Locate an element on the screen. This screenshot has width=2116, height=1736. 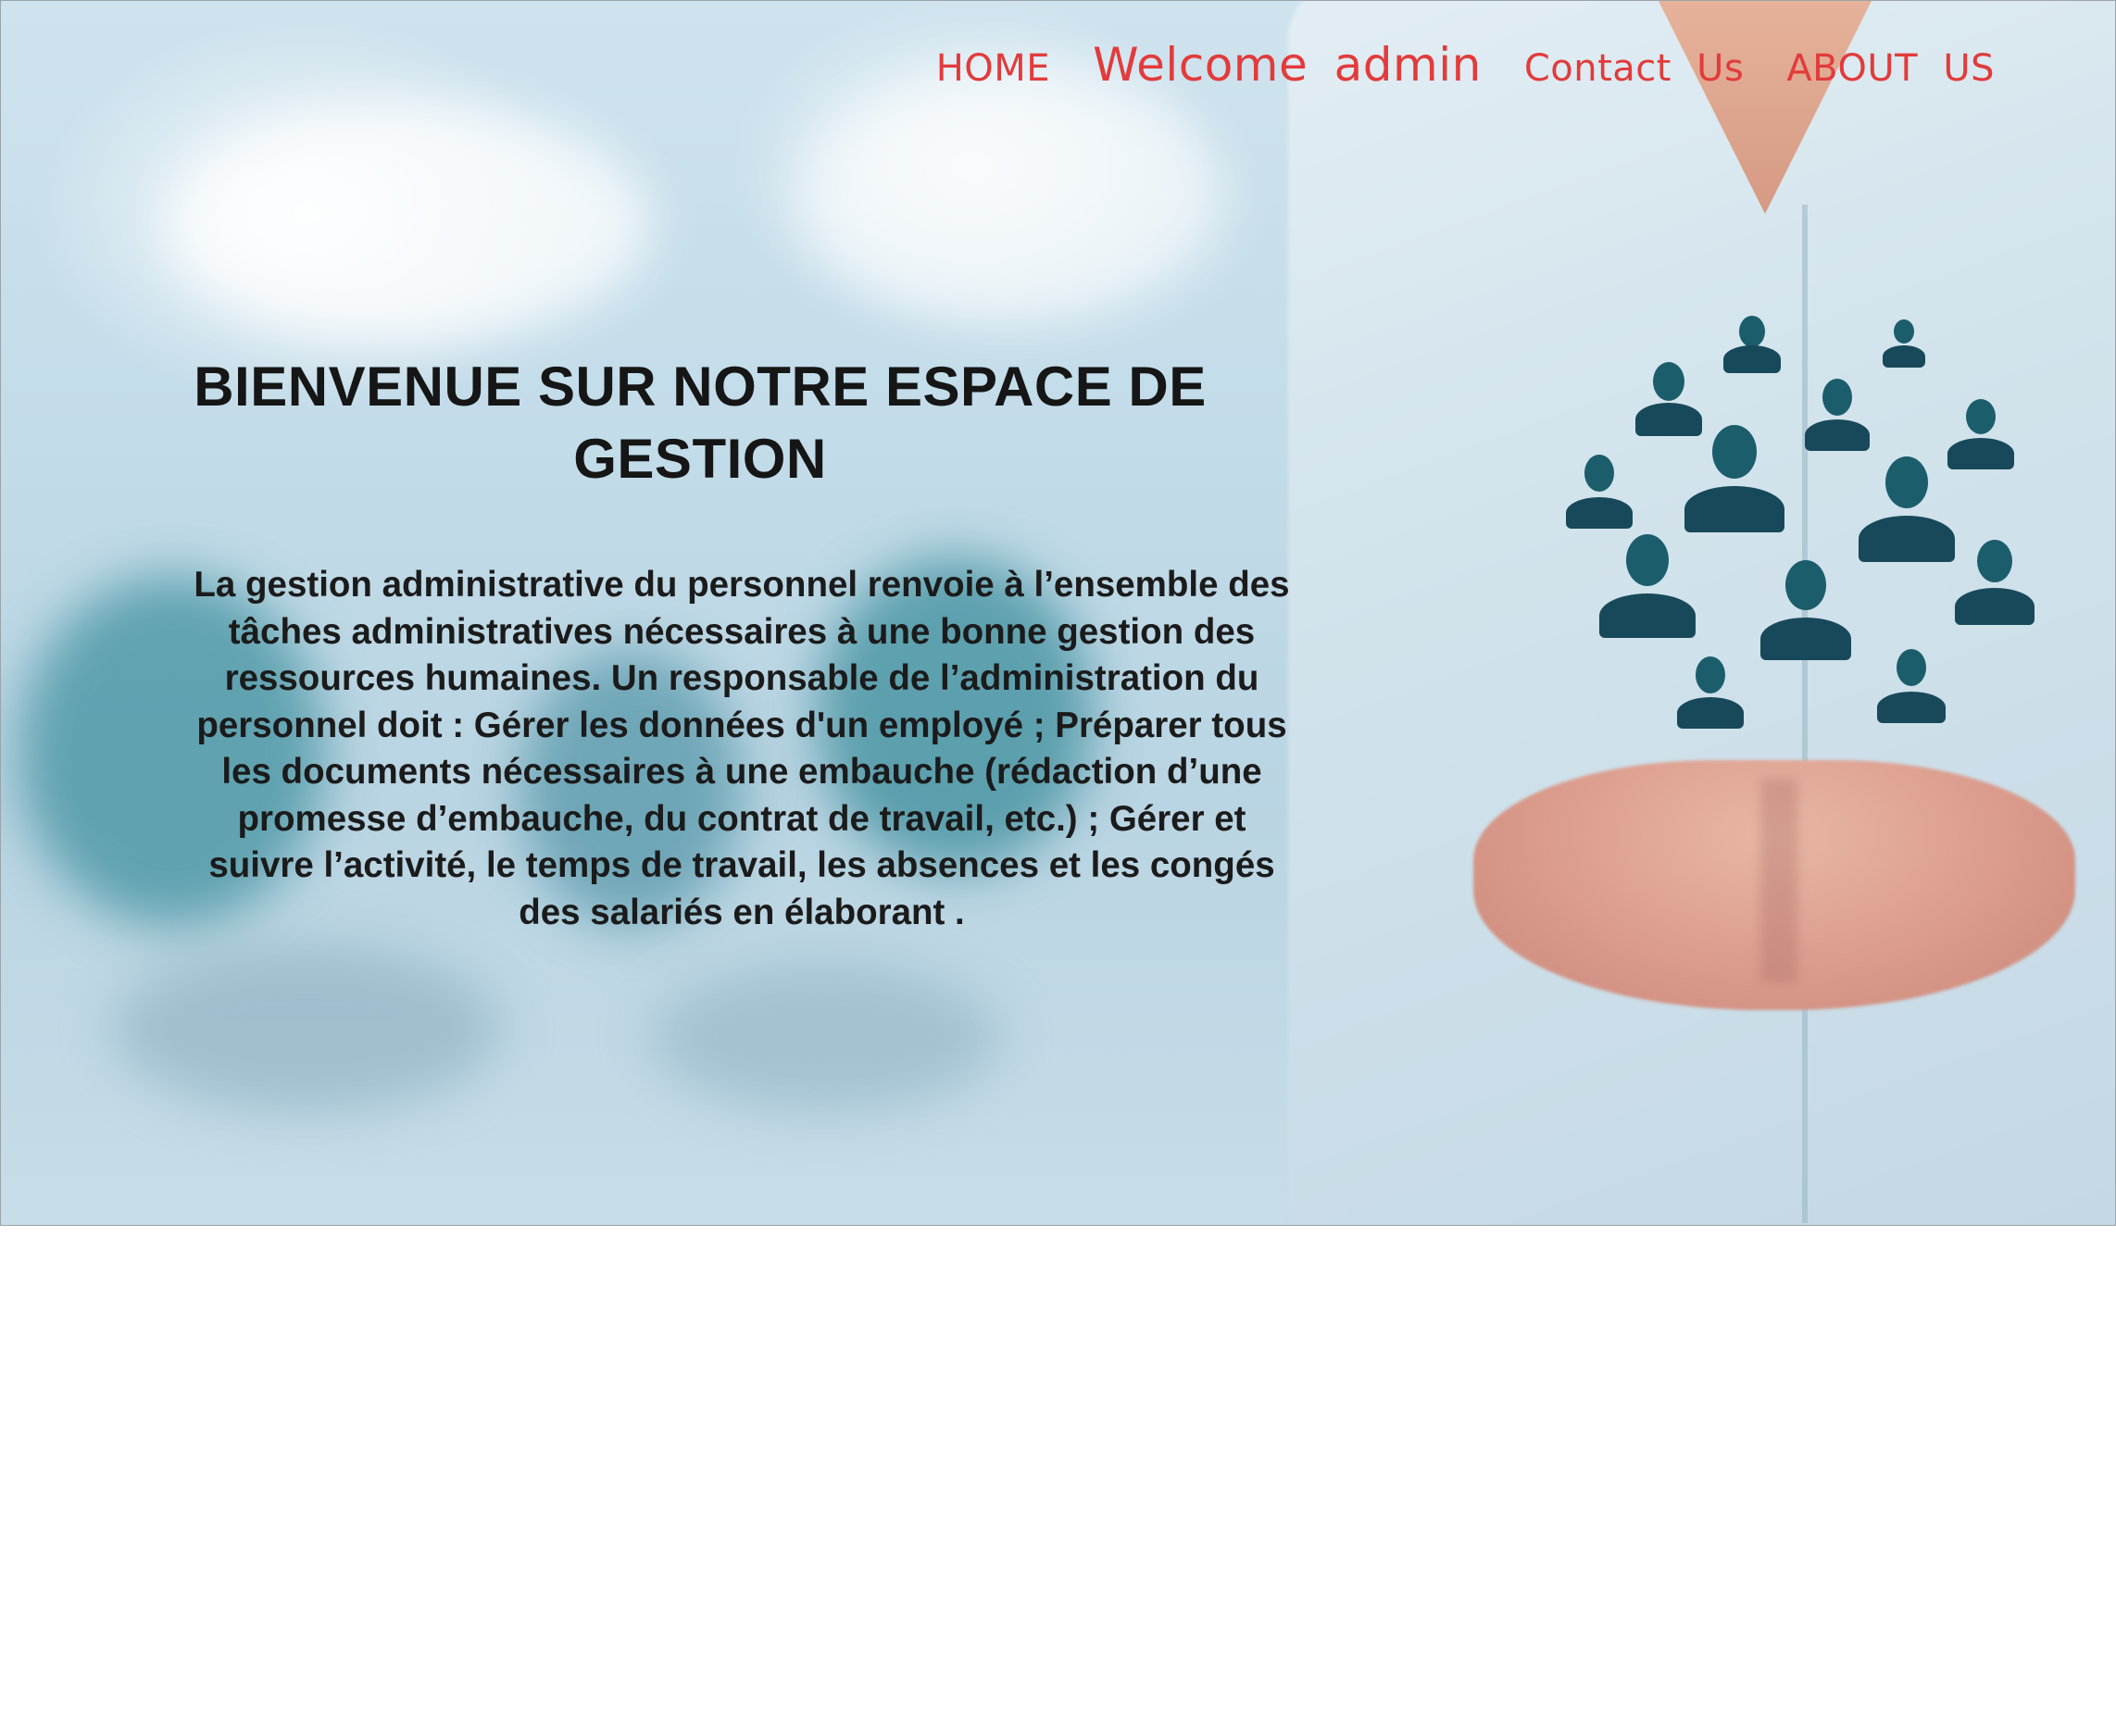
background-hands-gap is located at coordinates (1778, 880).